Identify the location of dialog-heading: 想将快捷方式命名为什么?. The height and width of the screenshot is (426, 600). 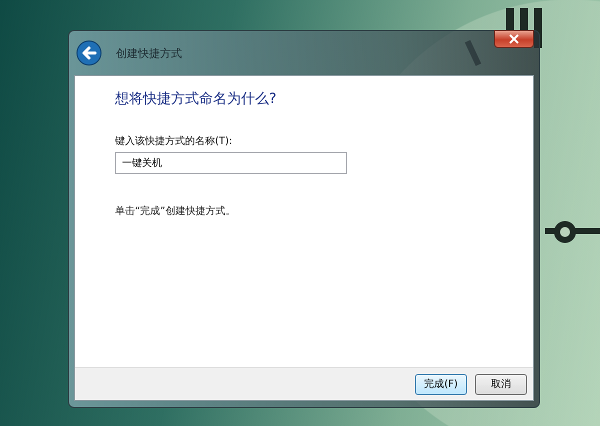
(196, 99).